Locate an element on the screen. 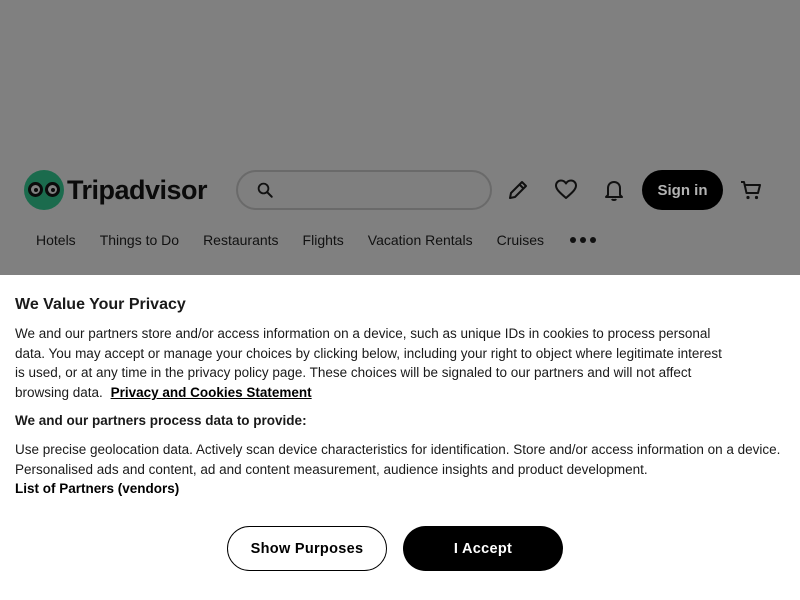  nav-item-hotels: Hotels is located at coordinates (56, 240).